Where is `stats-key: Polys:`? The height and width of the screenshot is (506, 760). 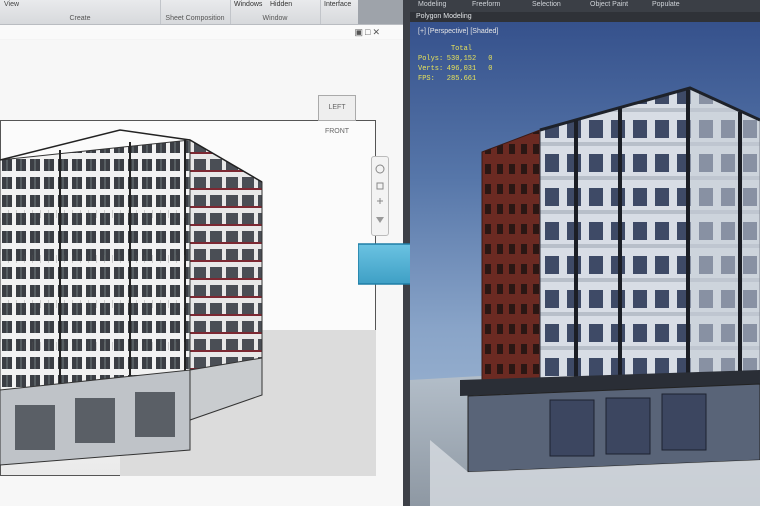
stats-key: Polys: is located at coordinates (431, 59).